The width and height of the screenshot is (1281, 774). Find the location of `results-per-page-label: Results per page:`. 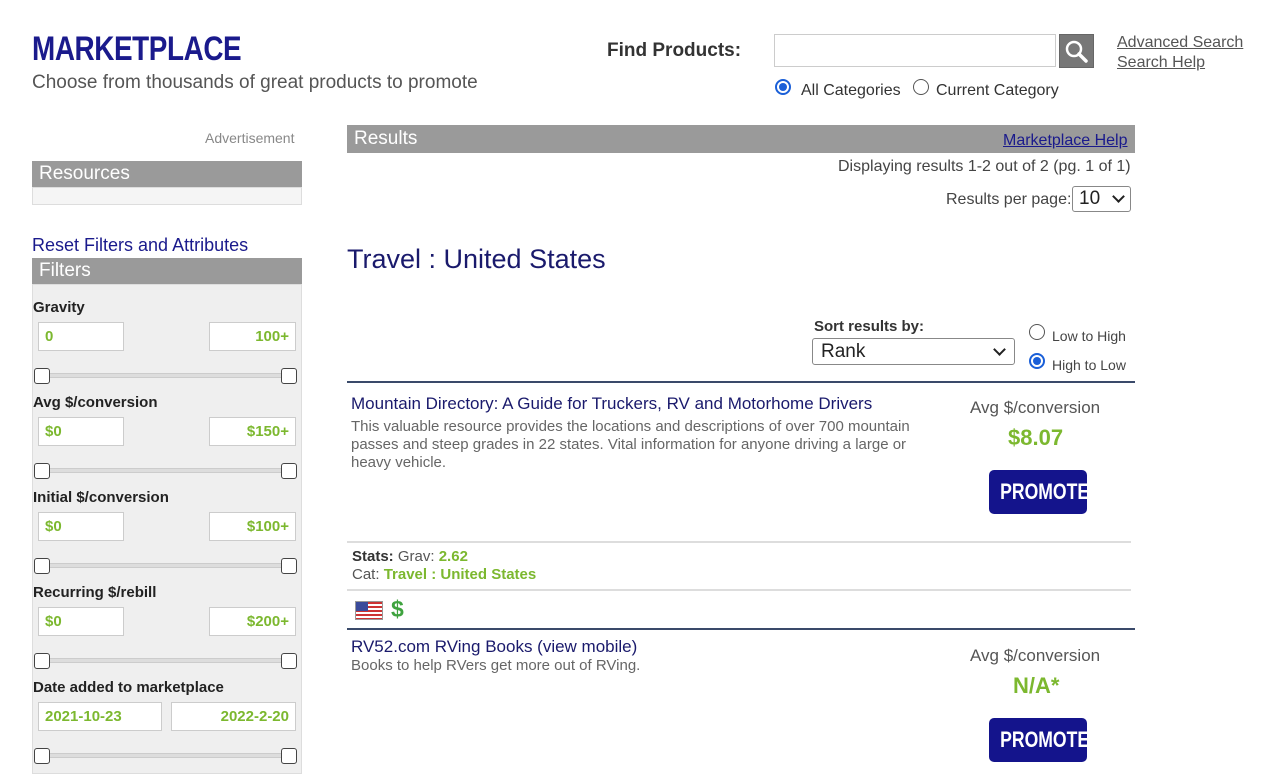

results-per-page-label: Results per page: is located at coordinates (1009, 199).